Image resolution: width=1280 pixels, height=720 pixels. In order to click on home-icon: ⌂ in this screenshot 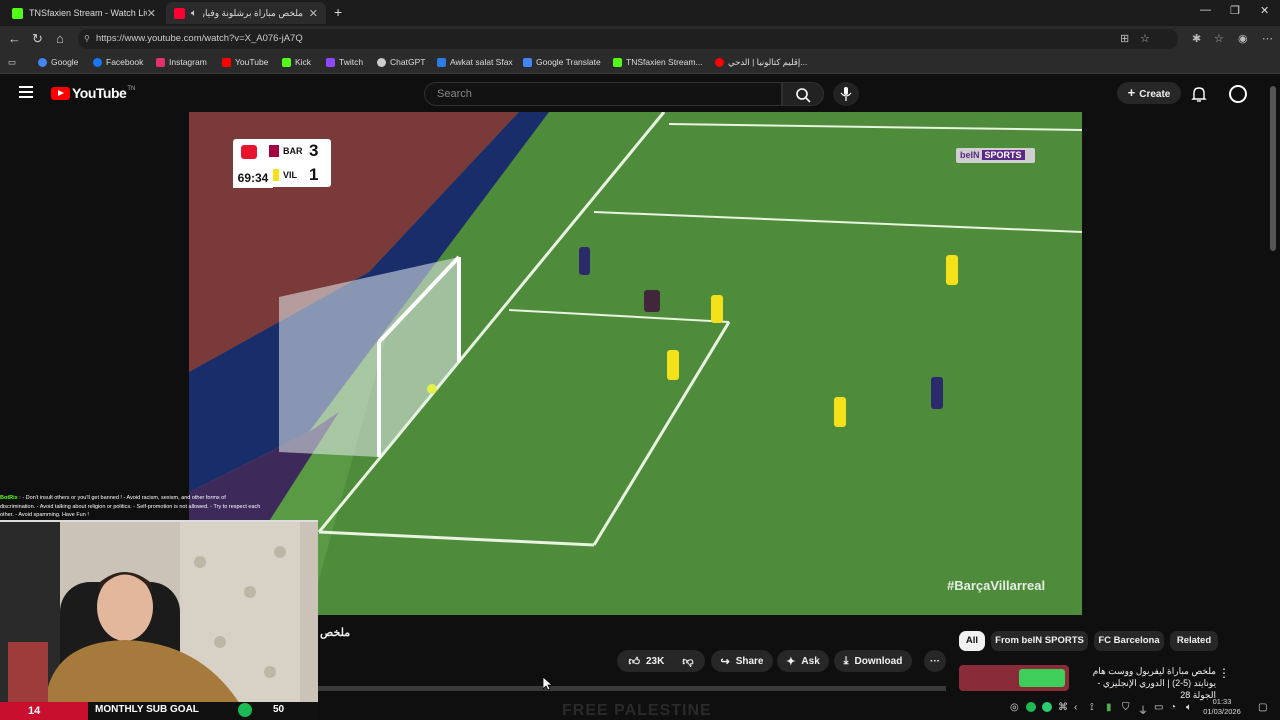, I will do `click(60, 38)`.